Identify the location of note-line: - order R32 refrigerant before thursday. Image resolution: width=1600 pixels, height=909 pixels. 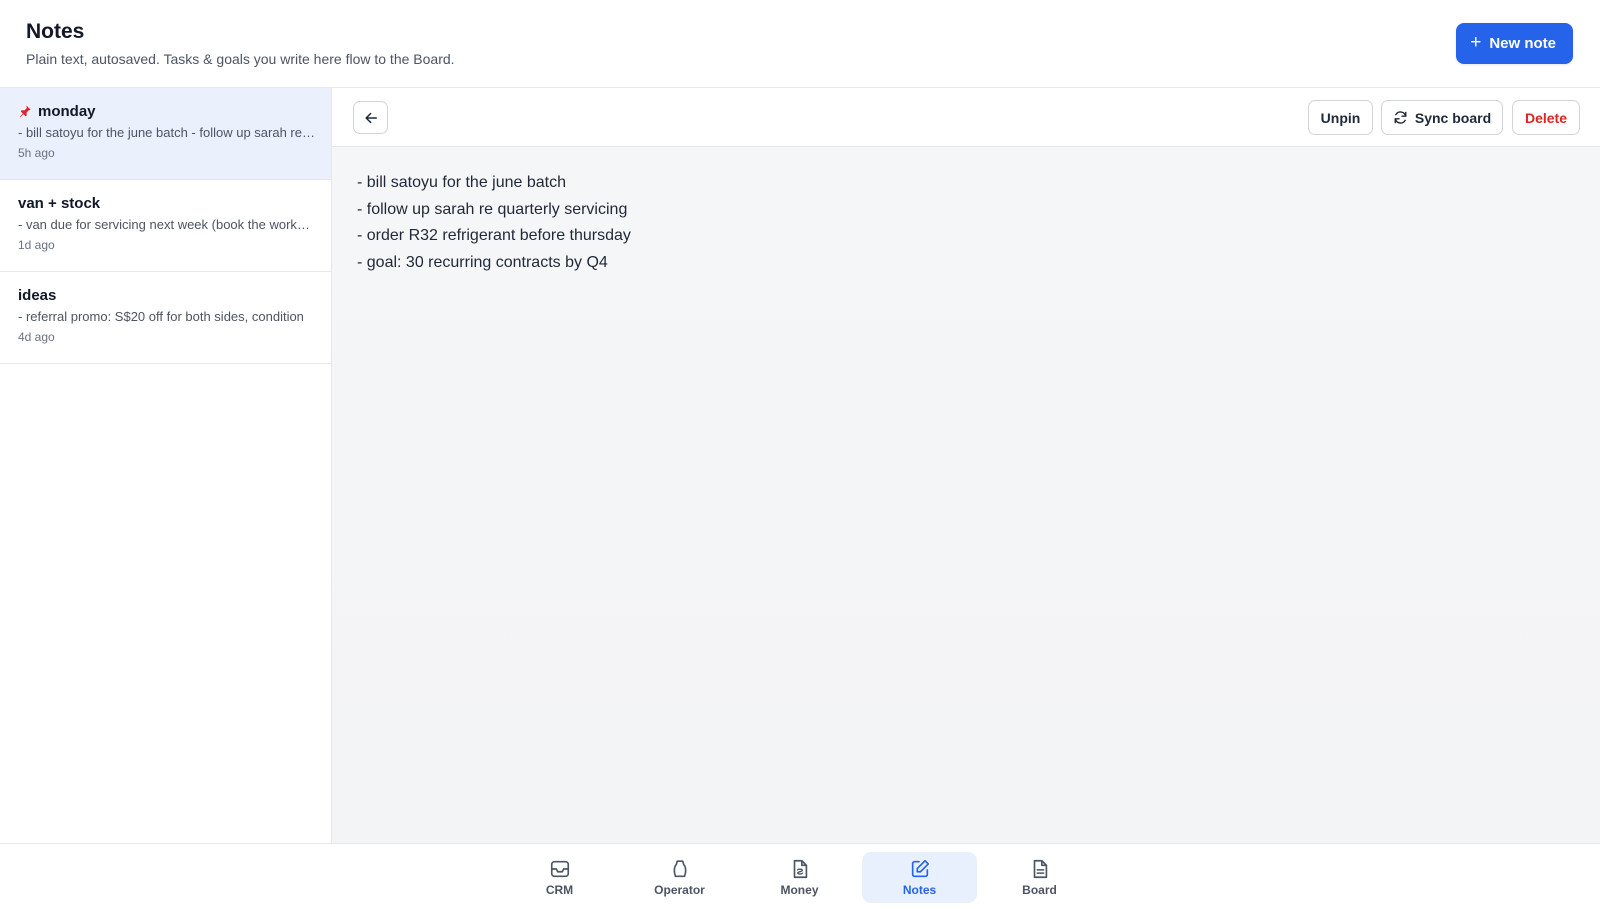
(494, 236).